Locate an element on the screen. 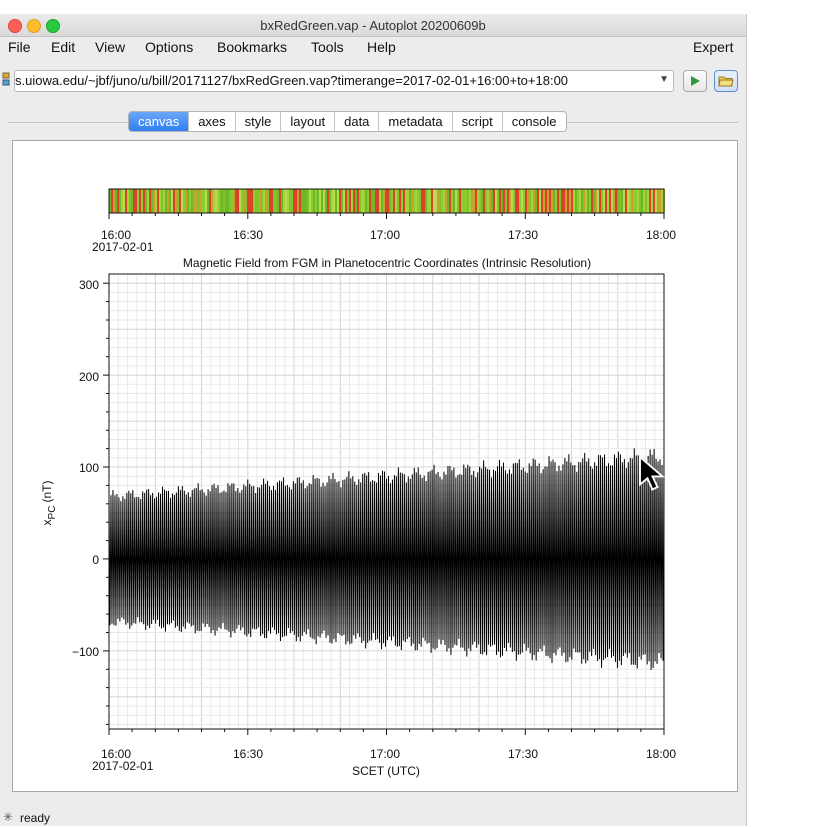  menu-view: View is located at coordinates (110, 47).